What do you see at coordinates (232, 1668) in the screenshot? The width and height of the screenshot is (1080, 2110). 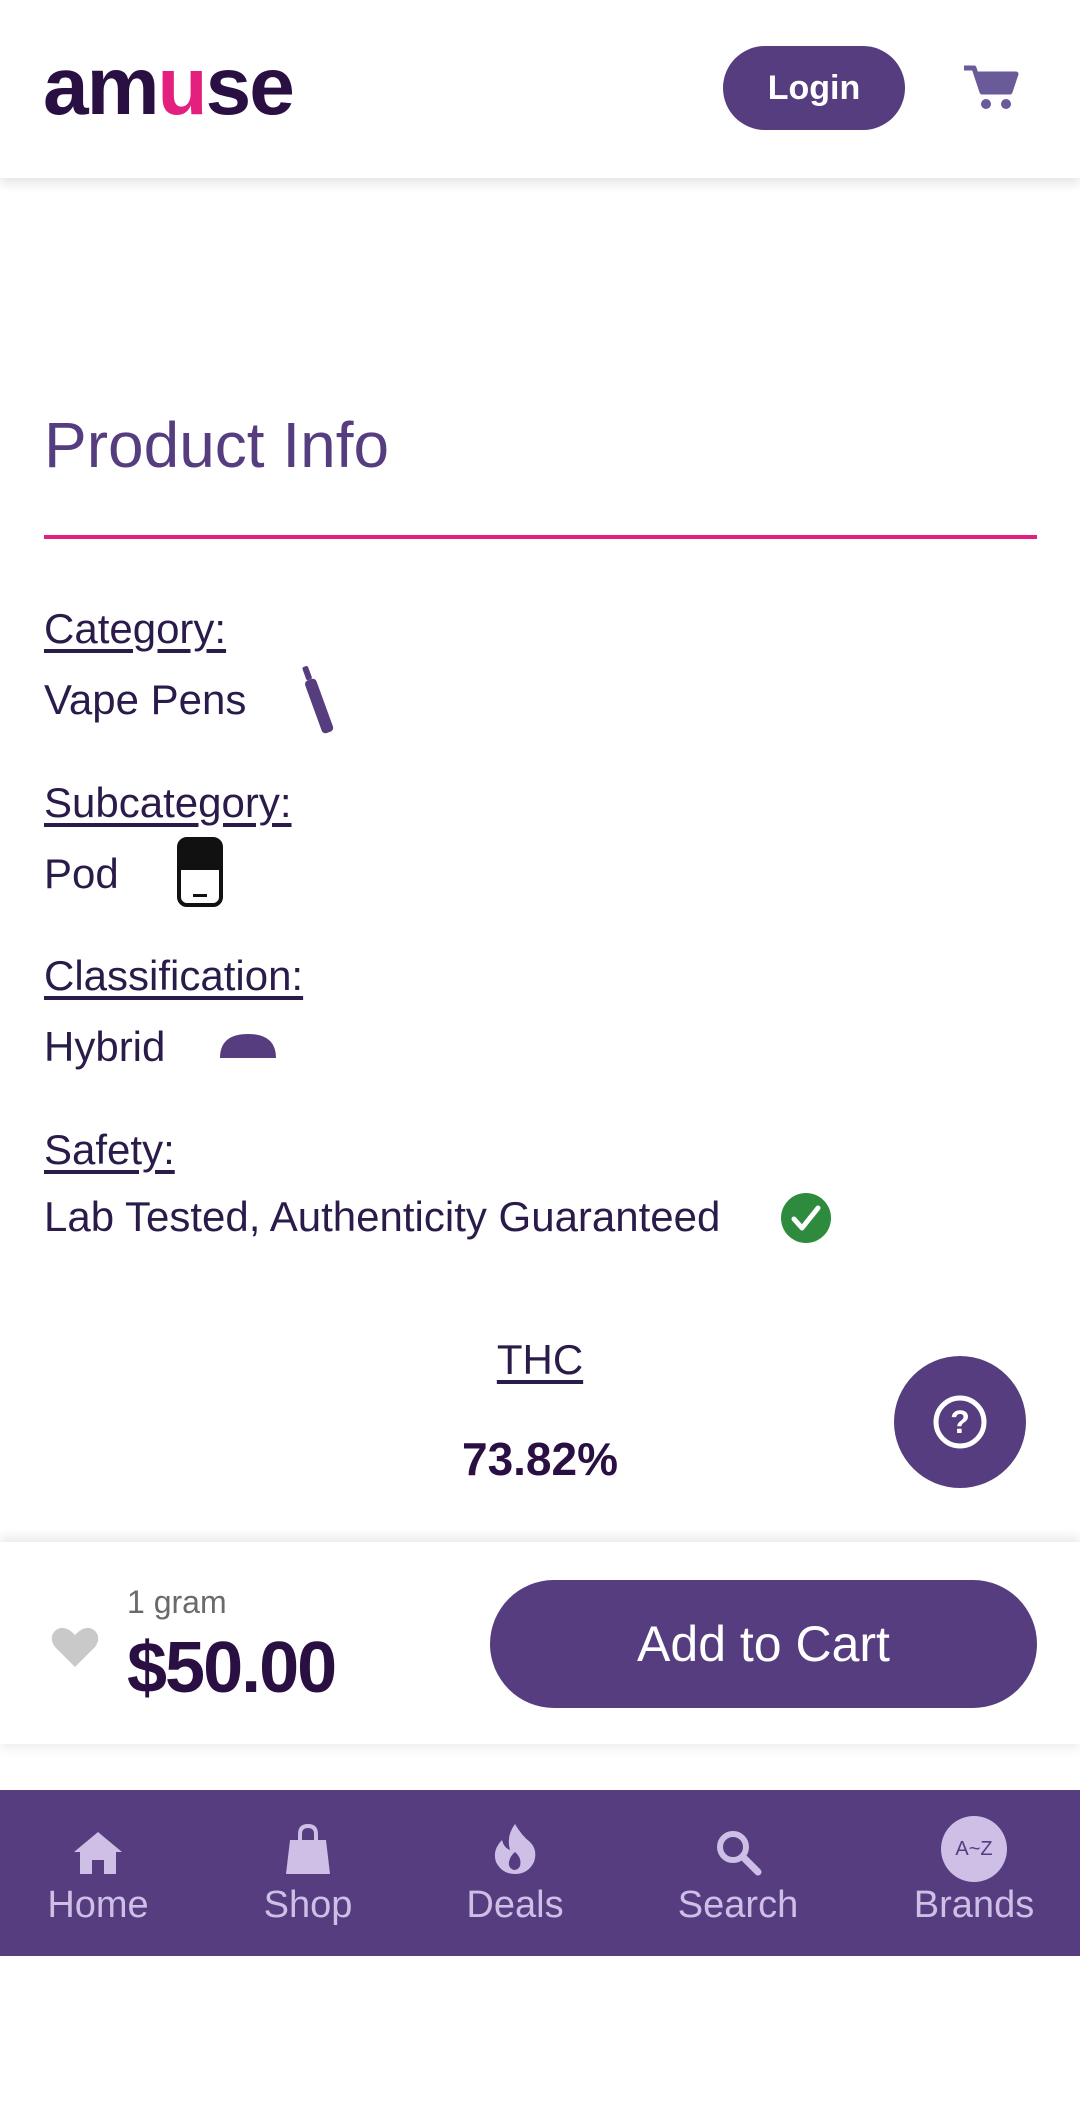 I see `price: $50.00` at bounding box center [232, 1668].